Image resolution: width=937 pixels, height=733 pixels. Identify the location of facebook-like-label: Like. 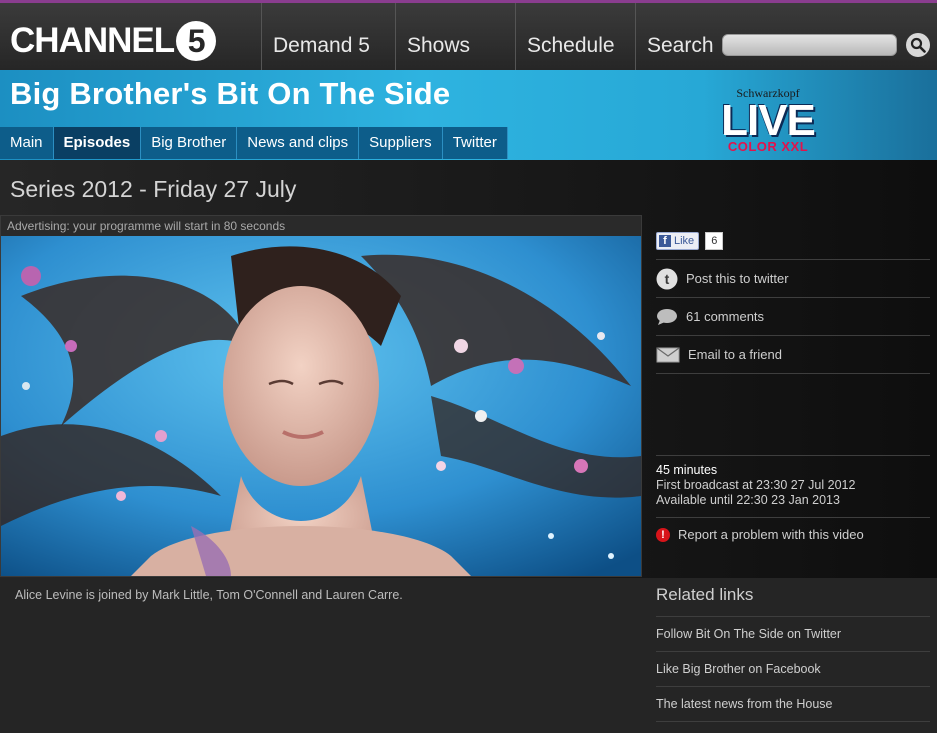
(684, 241).